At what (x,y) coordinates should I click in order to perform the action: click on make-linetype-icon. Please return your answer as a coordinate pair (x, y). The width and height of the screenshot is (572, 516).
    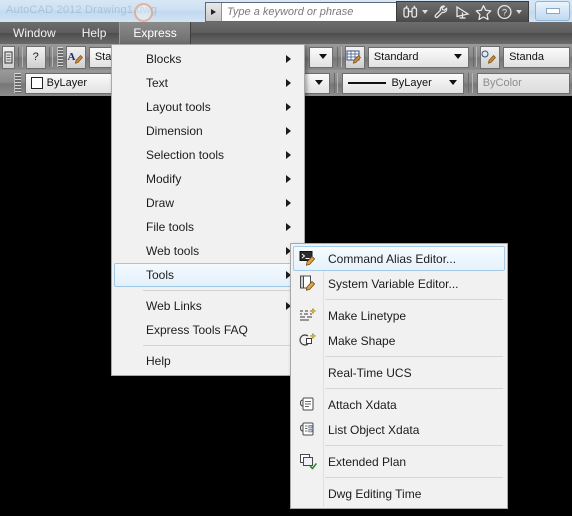
    Looking at the image, I should click on (308, 315).